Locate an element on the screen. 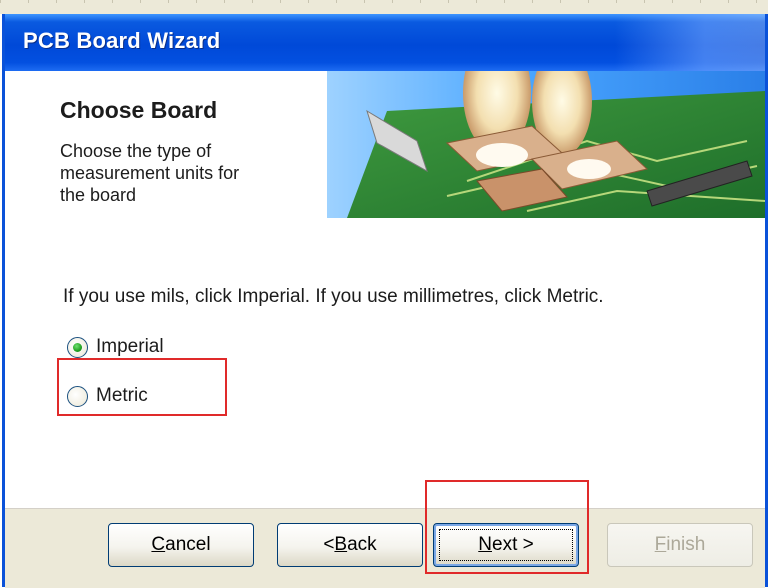 Image resolution: width=768 pixels, height=588 pixels. page-title: Choose Board is located at coordinates (139, 110).